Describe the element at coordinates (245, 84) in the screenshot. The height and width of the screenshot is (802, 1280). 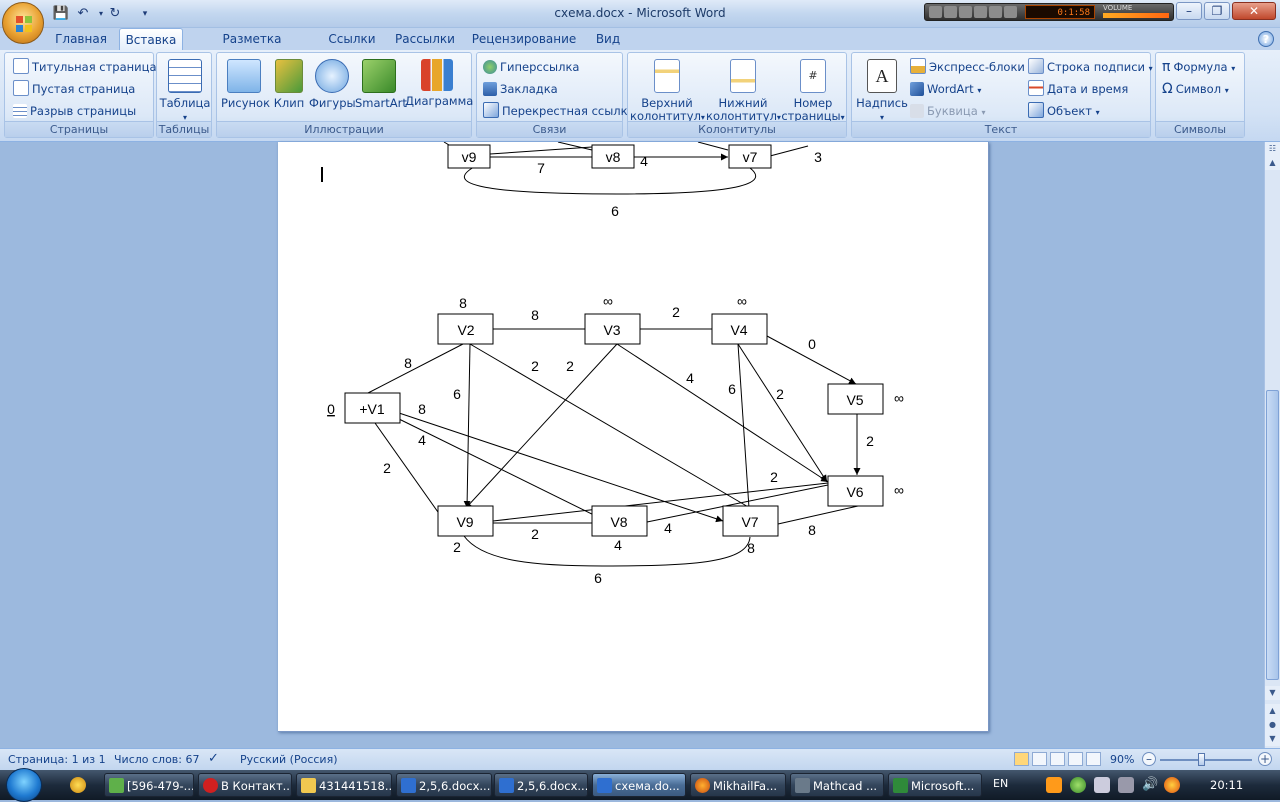
I see `picture-button: Рисунок` at that location.